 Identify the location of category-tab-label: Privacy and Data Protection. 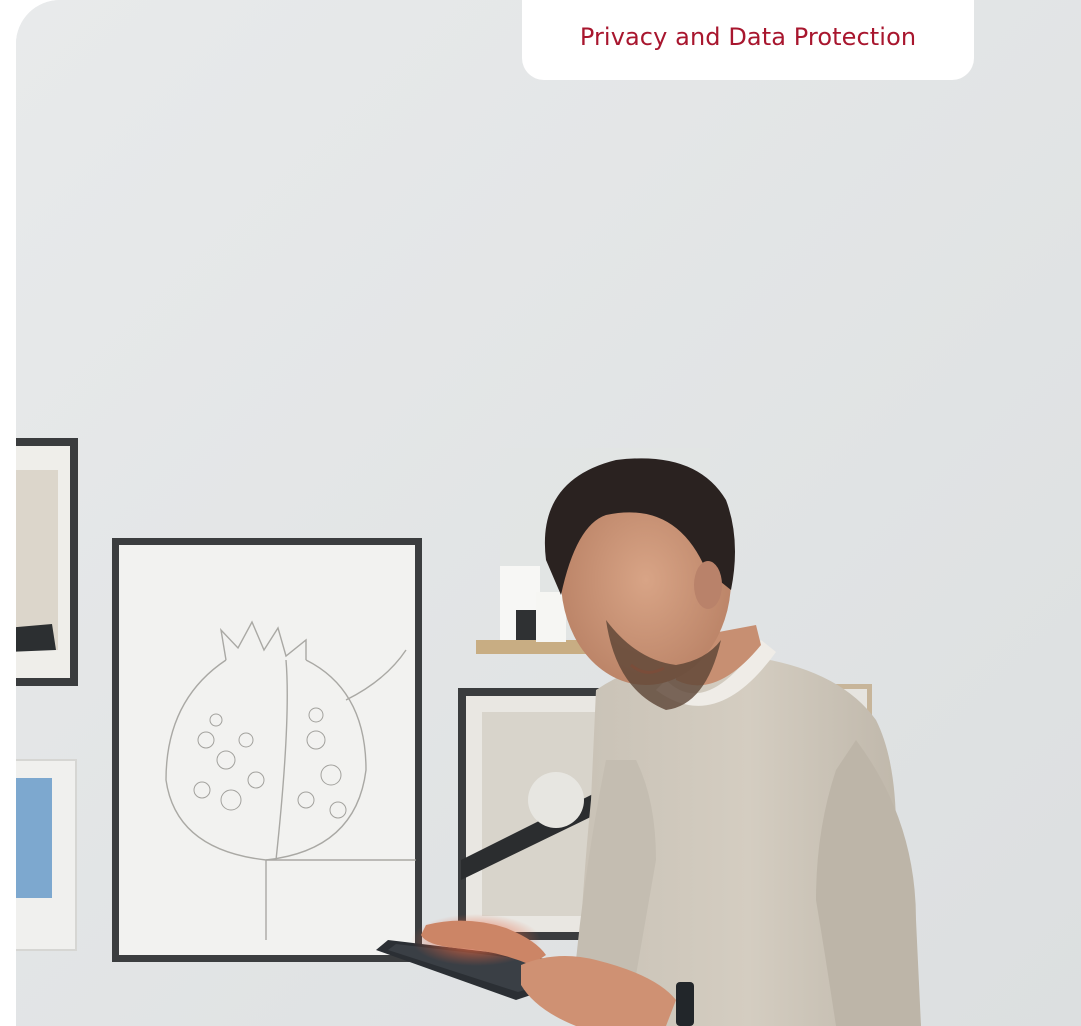
(748, 37).